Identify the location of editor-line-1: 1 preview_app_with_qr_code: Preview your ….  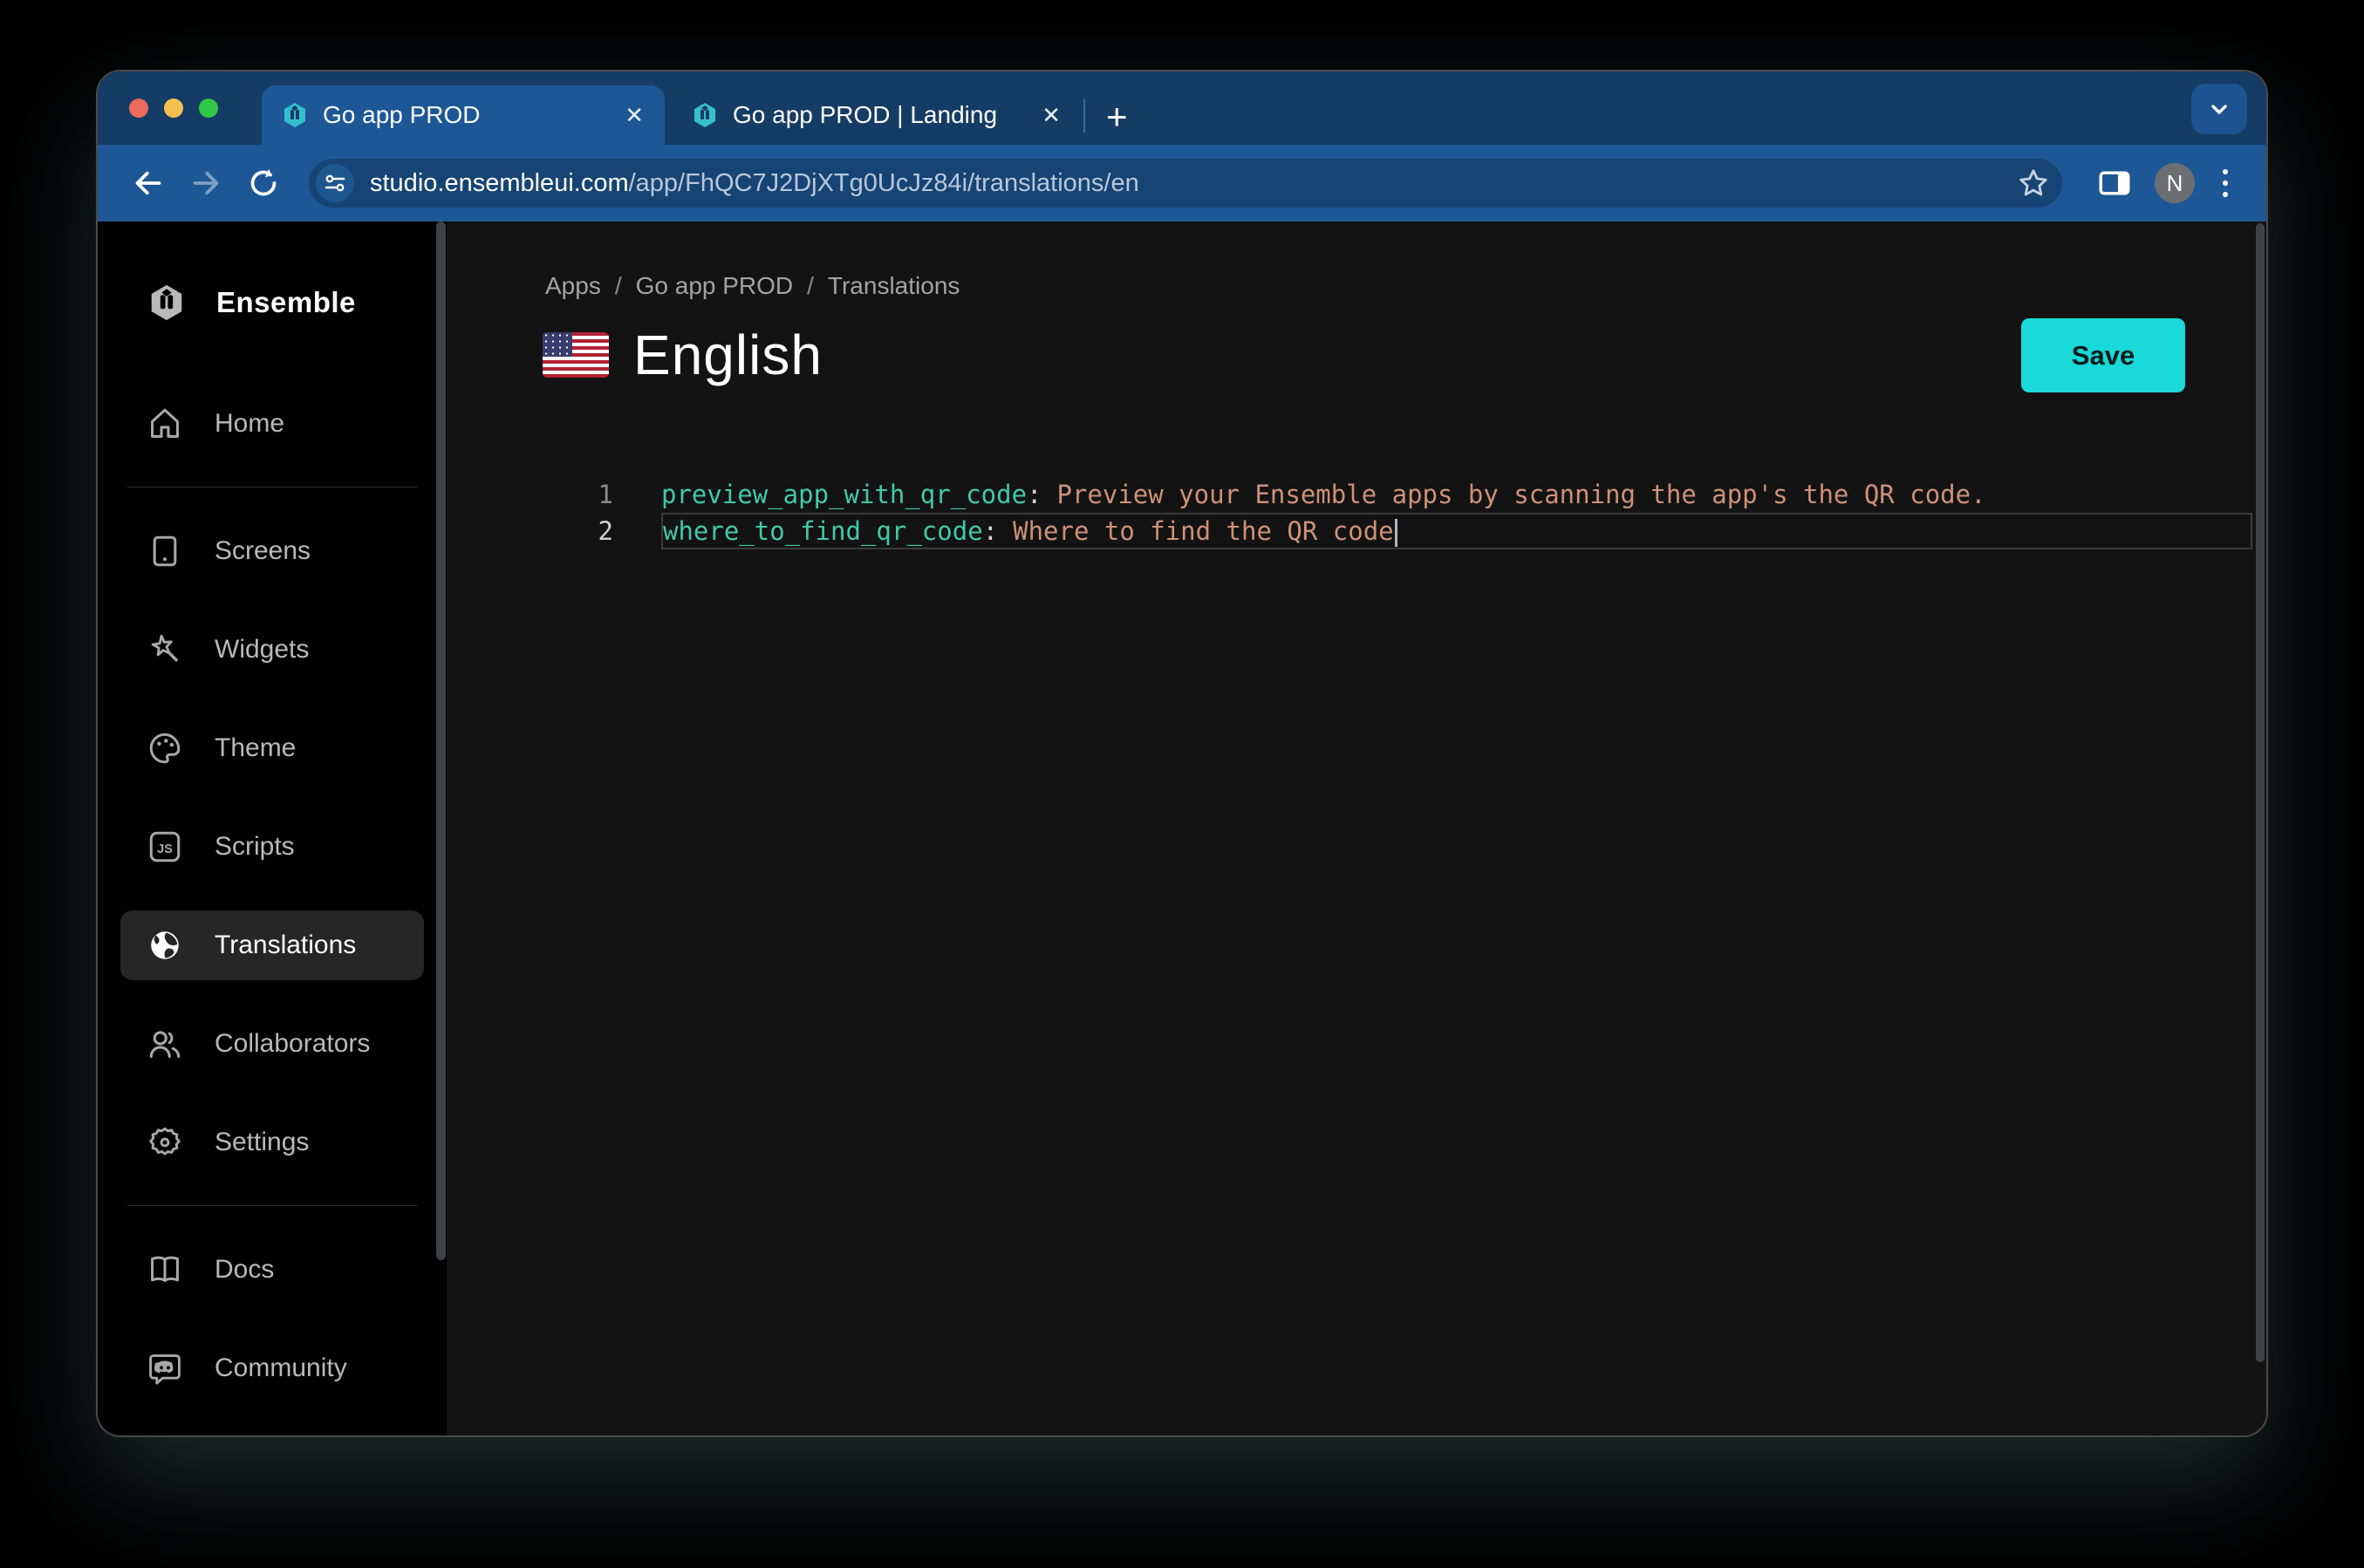
(1356, 494).